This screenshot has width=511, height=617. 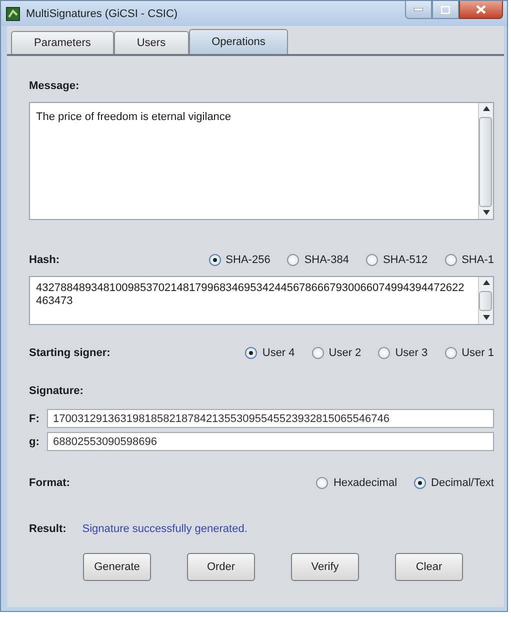 What do you see at coordinates (47, 529) in the screenshot?
I see `result-label: Result:` at bounding box center [47, 529].